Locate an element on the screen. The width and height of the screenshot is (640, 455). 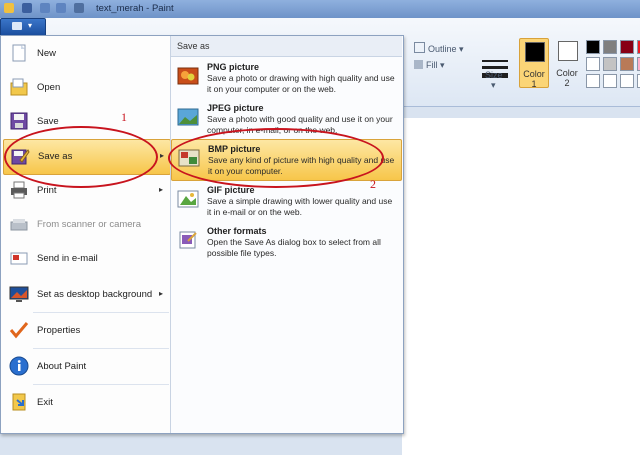
fill-icon is located at coordinates (418, 64).